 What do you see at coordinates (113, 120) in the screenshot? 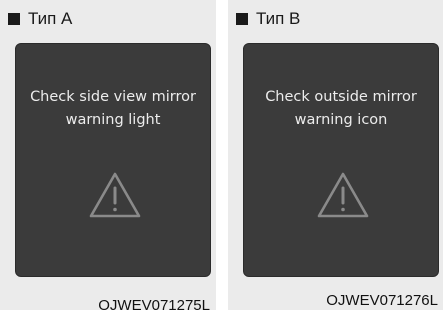
I see `warning-message-line2: warning light` at bounding box center [113, 120].